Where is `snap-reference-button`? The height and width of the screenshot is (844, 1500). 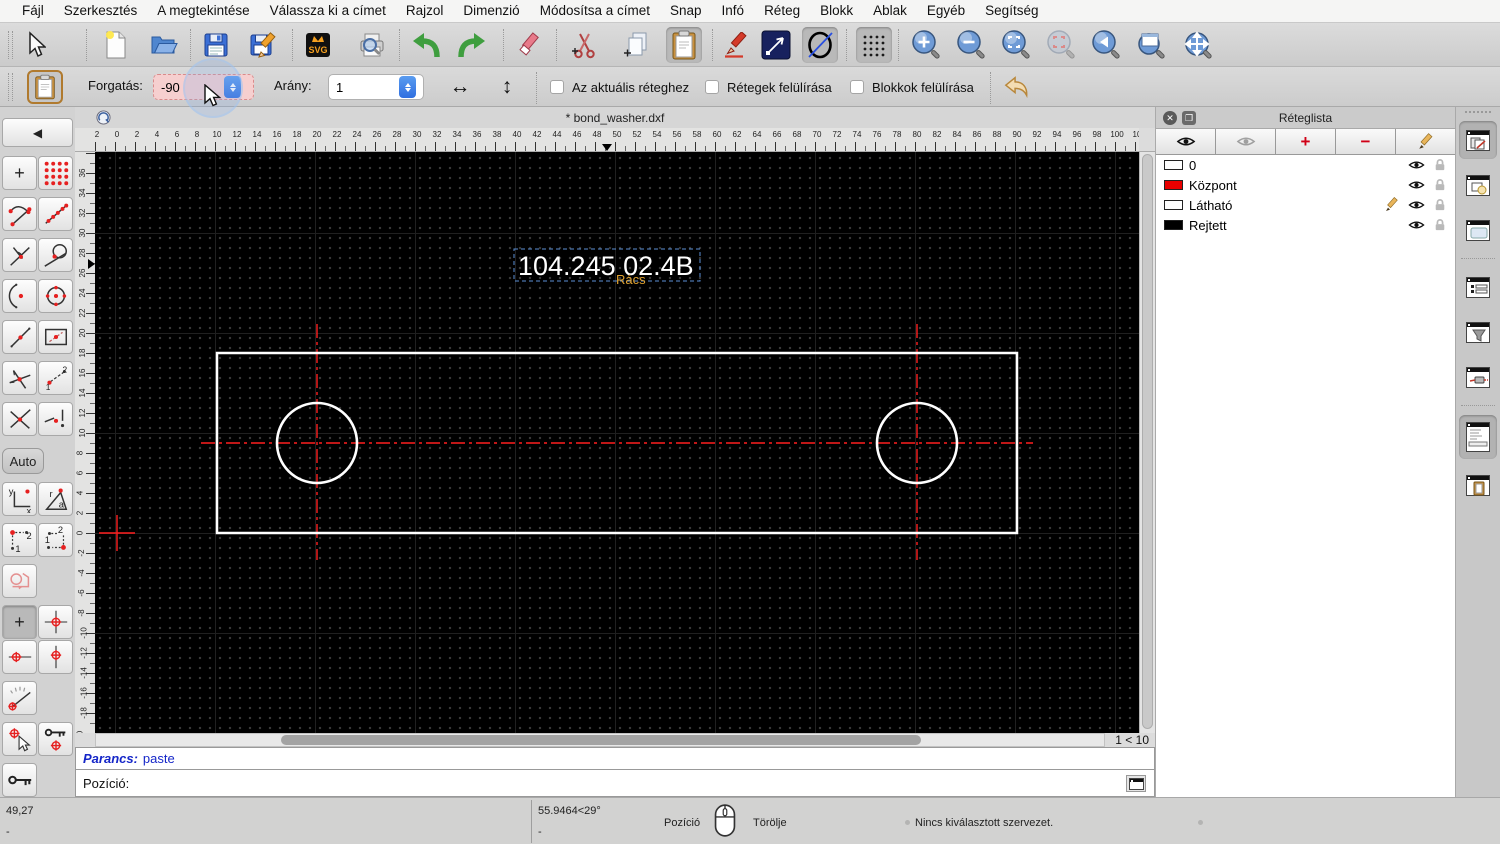 snap-reference-button is located at coordinates (55, 337).